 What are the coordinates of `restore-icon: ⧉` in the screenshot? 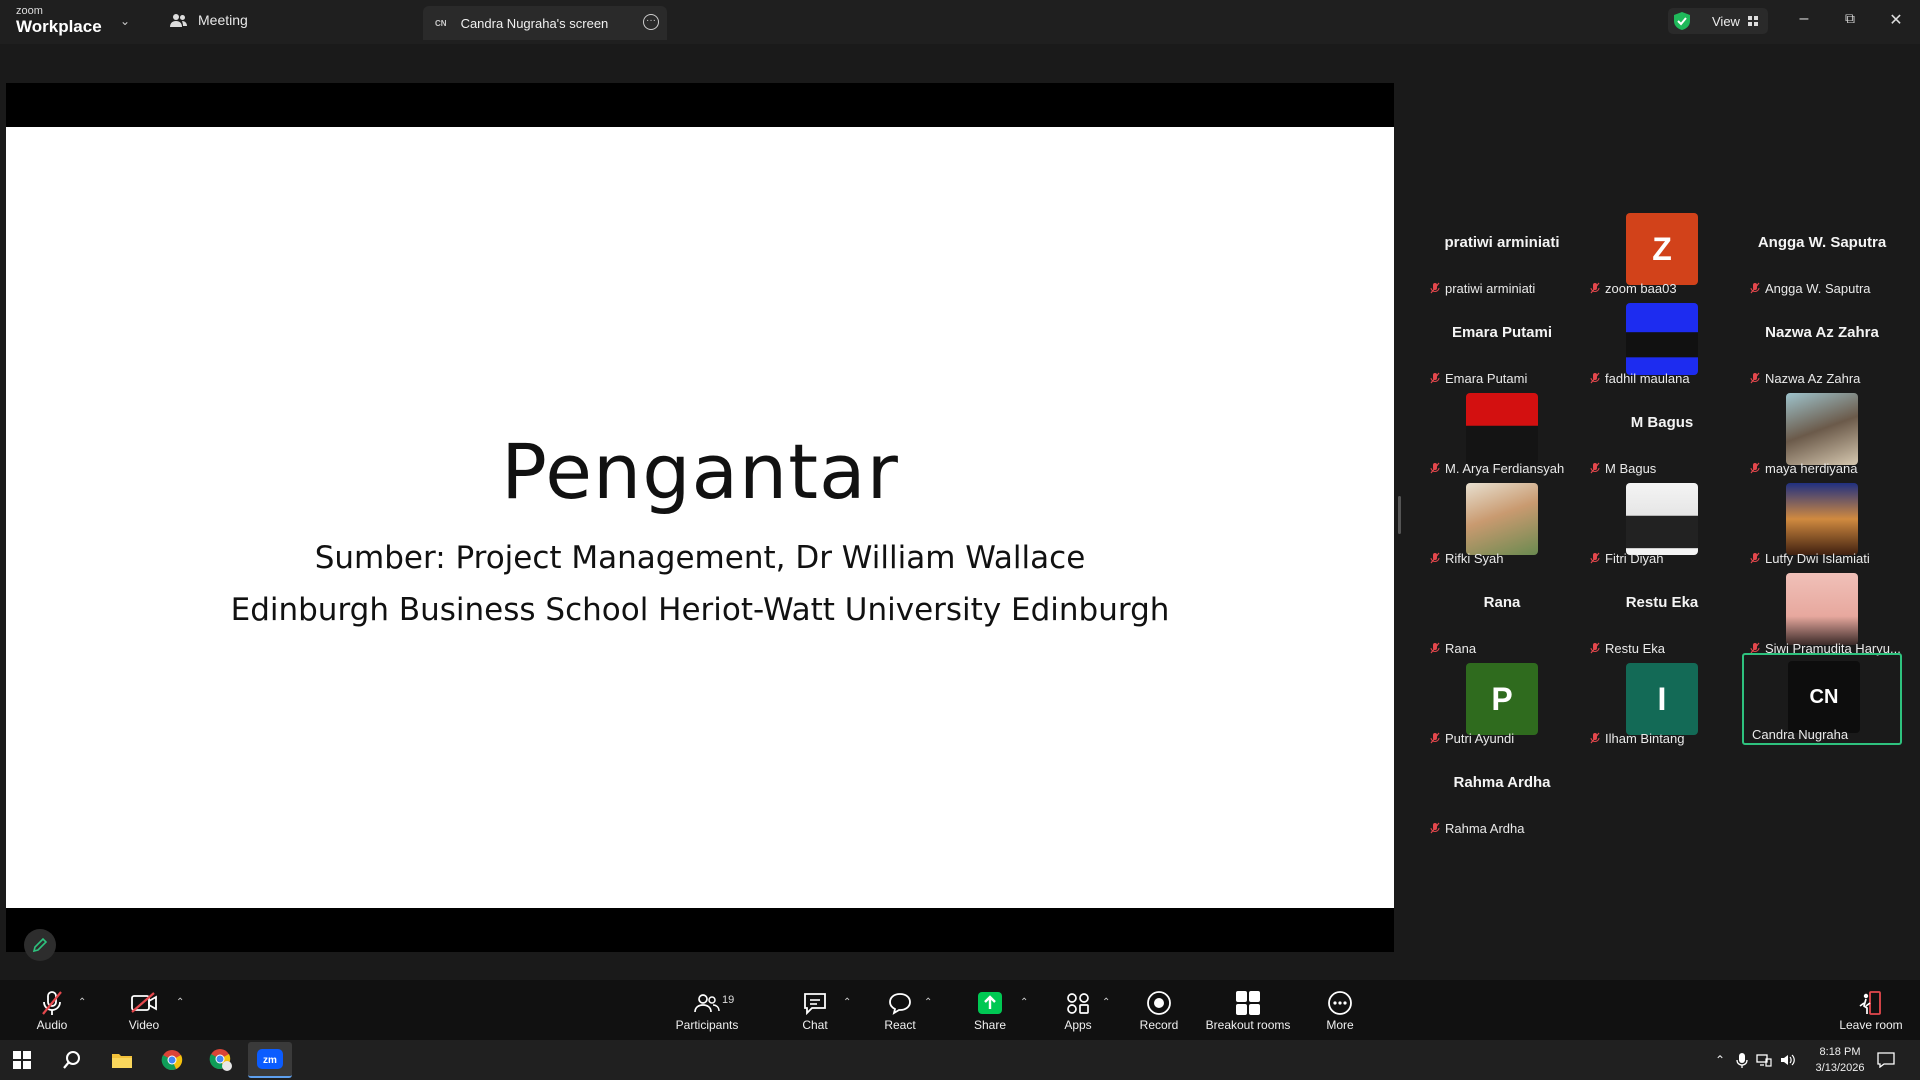 It's located at (1850, 18).